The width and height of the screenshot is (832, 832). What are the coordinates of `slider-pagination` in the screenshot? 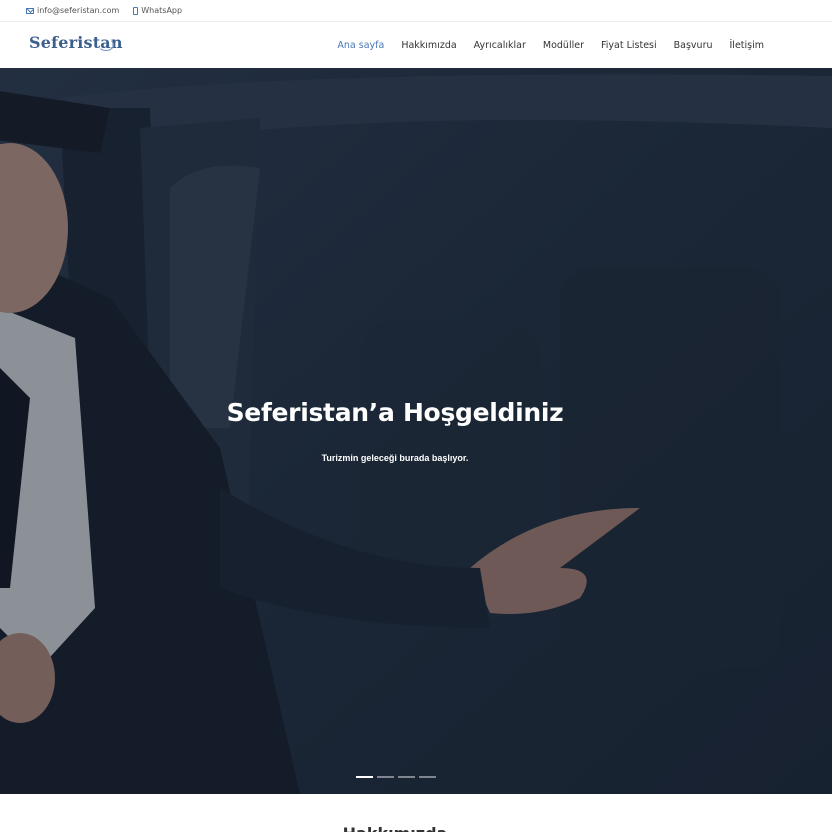 It's located at (398, 777).